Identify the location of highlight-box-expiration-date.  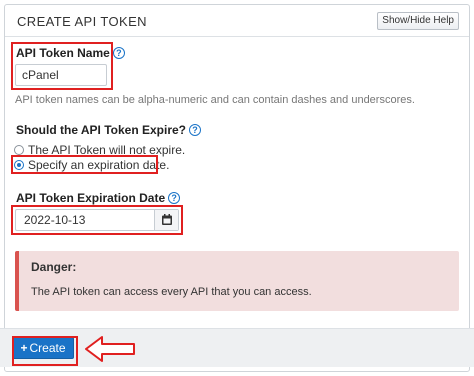
(97, 220).